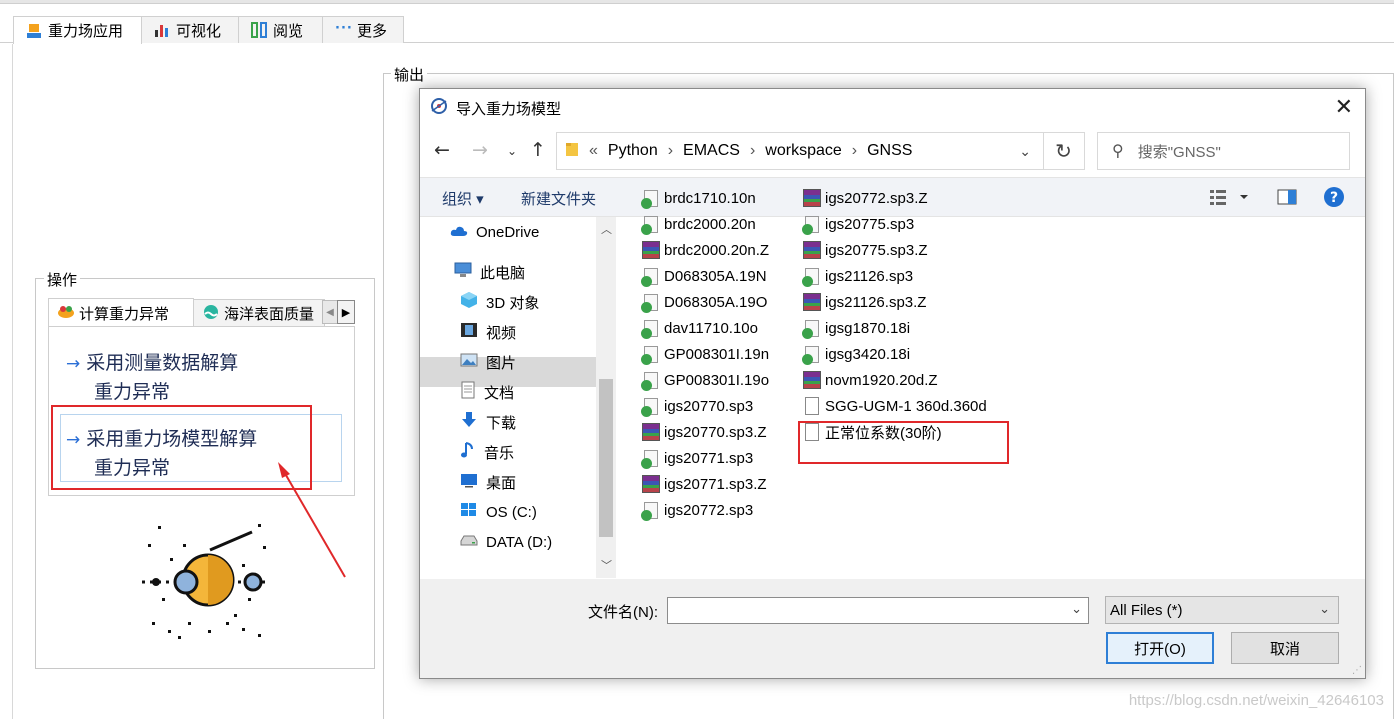 The width and height of the screenshot is (1394, 719). I want to click on watermark: https://blog.csdn.net/weixin_42646103, so click(1256, 700).